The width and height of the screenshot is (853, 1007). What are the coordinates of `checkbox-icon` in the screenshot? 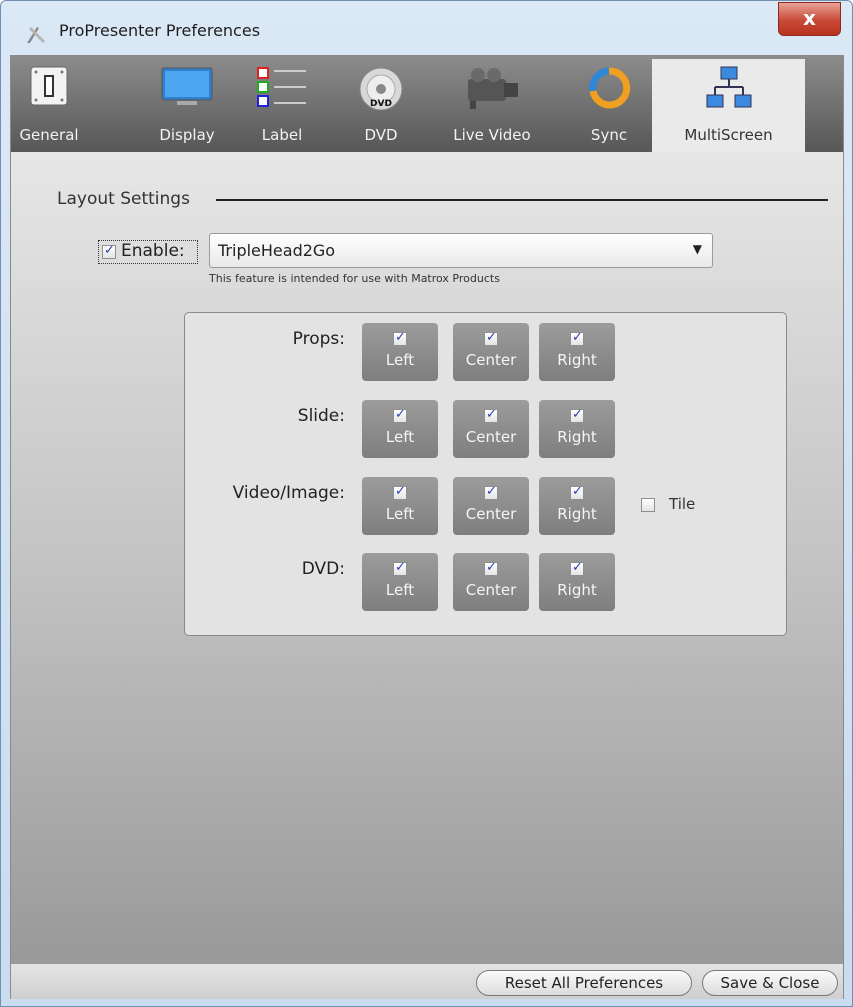 It's located at (648, 505).